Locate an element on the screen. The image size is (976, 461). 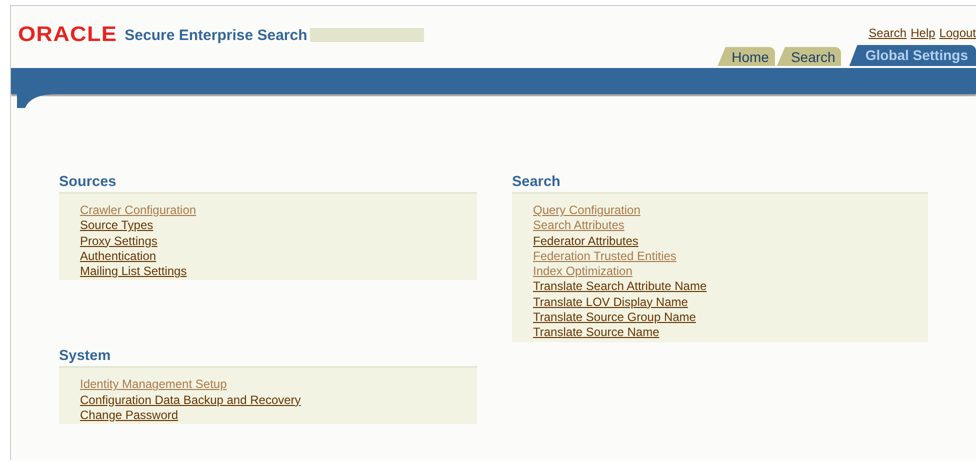
nav-tab: Global Settings is located at coordinates (912, 55).